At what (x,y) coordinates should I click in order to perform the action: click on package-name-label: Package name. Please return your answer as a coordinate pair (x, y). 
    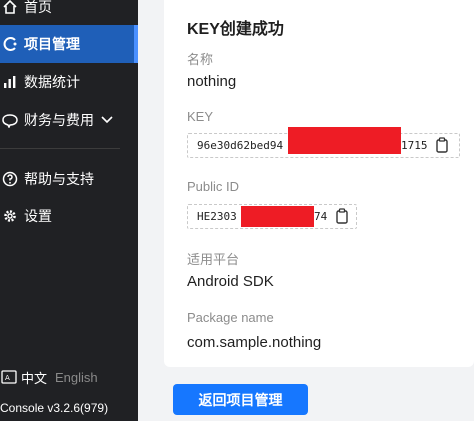
    Looking at the image, I should click on (230, 317).